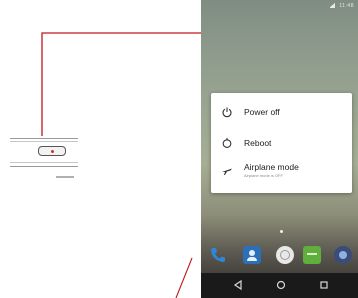 The width and height of the screenshot is (358, 298). What do you see at coordinates (227, 112) in the screenshot?
I see `power-icon` at bounding box center [227, 112].